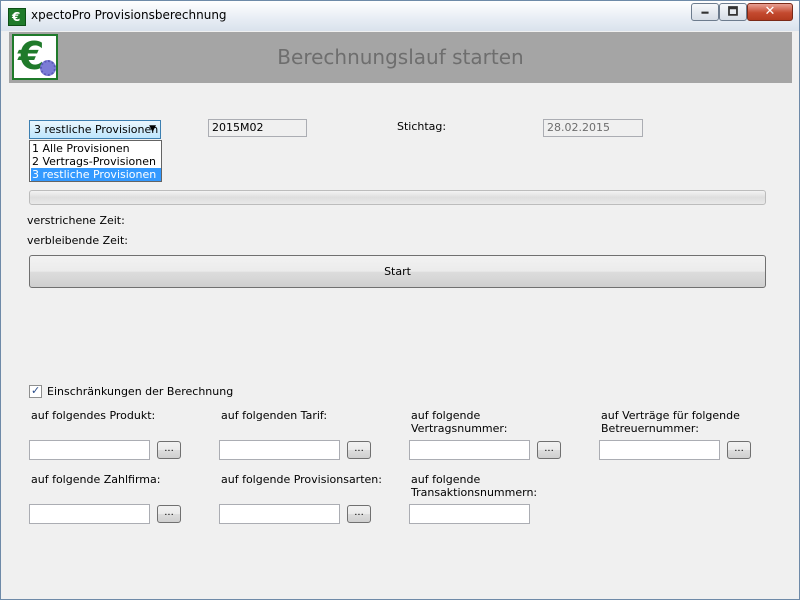 Image resolution: width=800 pixels, height=600 pixels. I want to click on betreuernummer-label-line2: Betreuernummer:, so click(650, 428).